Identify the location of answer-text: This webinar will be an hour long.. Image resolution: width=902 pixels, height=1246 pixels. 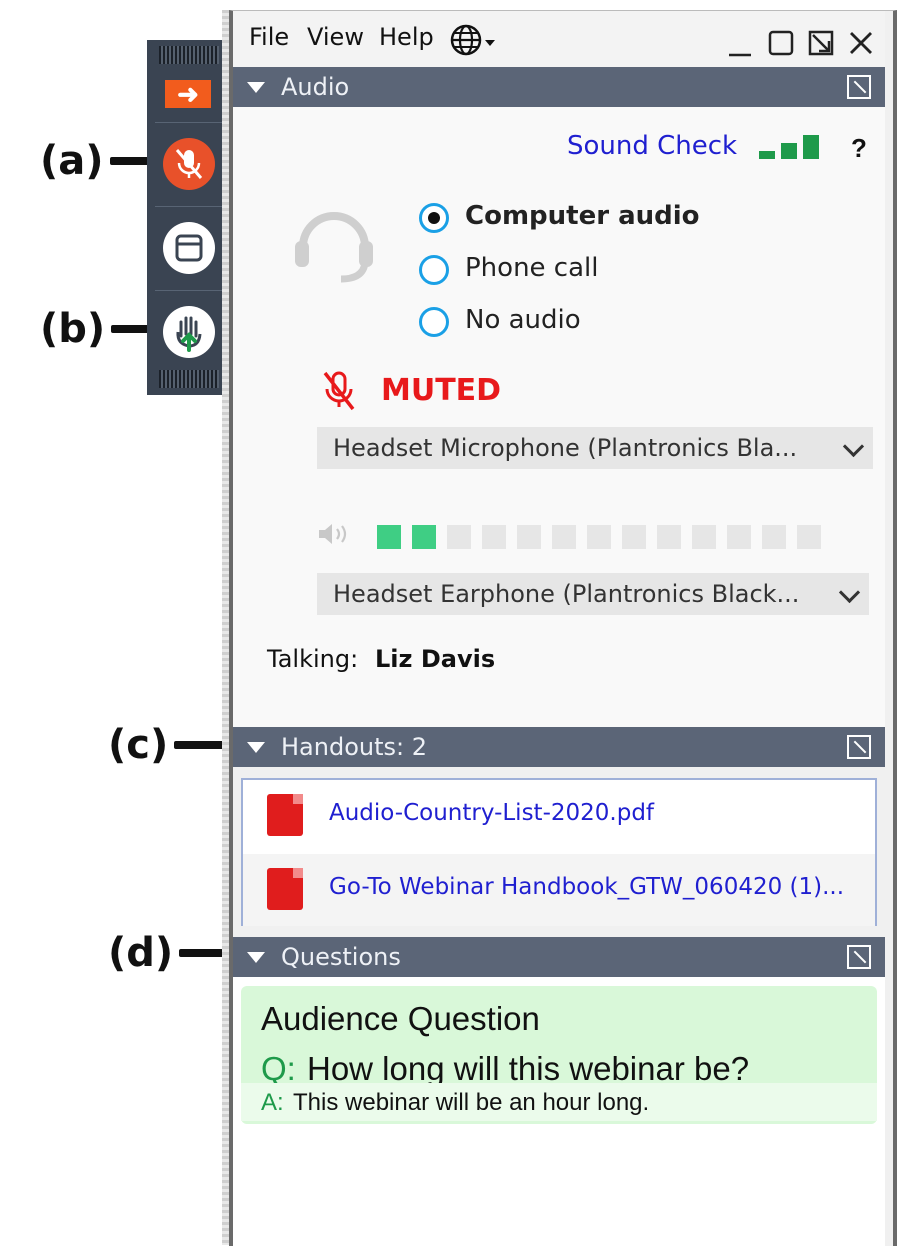
(471, 1102).